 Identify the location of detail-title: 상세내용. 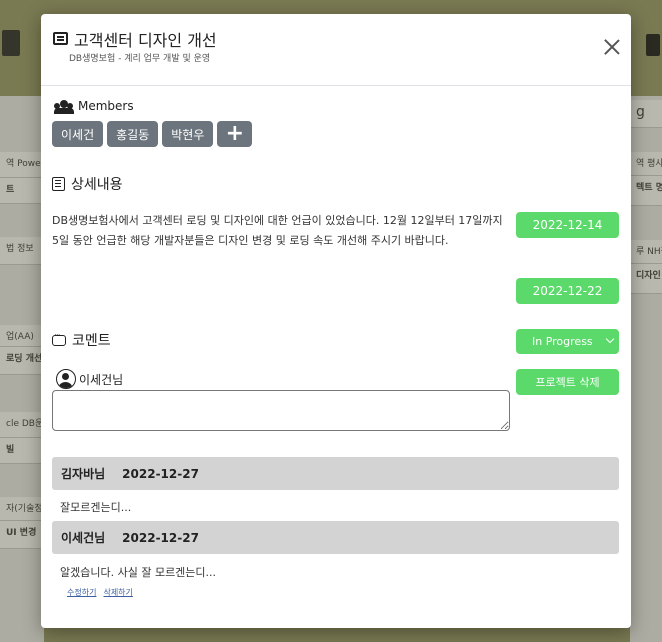
(97, 185).